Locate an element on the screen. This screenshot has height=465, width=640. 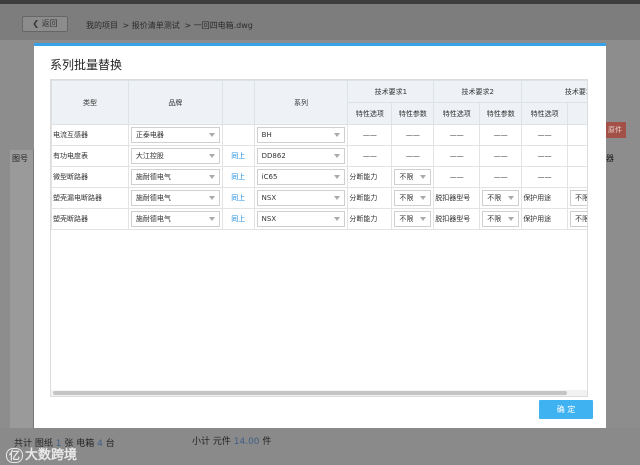
series-select: iC65 is located at coordinates (301, 177).